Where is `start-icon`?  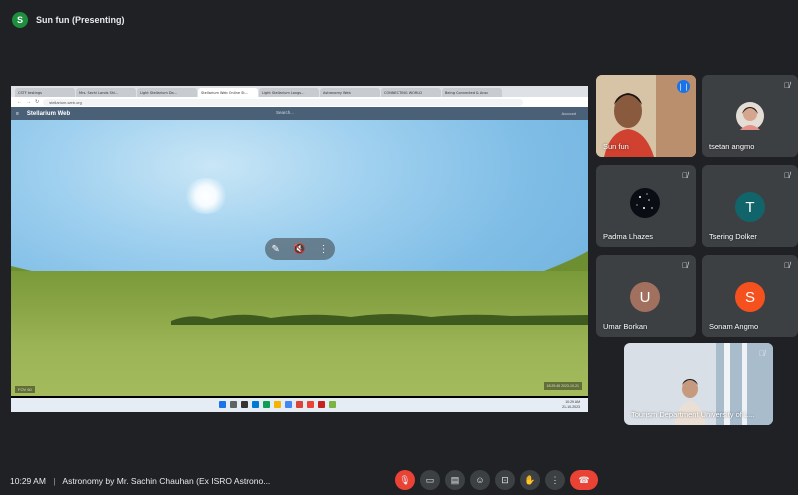
start-icon is located at coordinates (222, 404).